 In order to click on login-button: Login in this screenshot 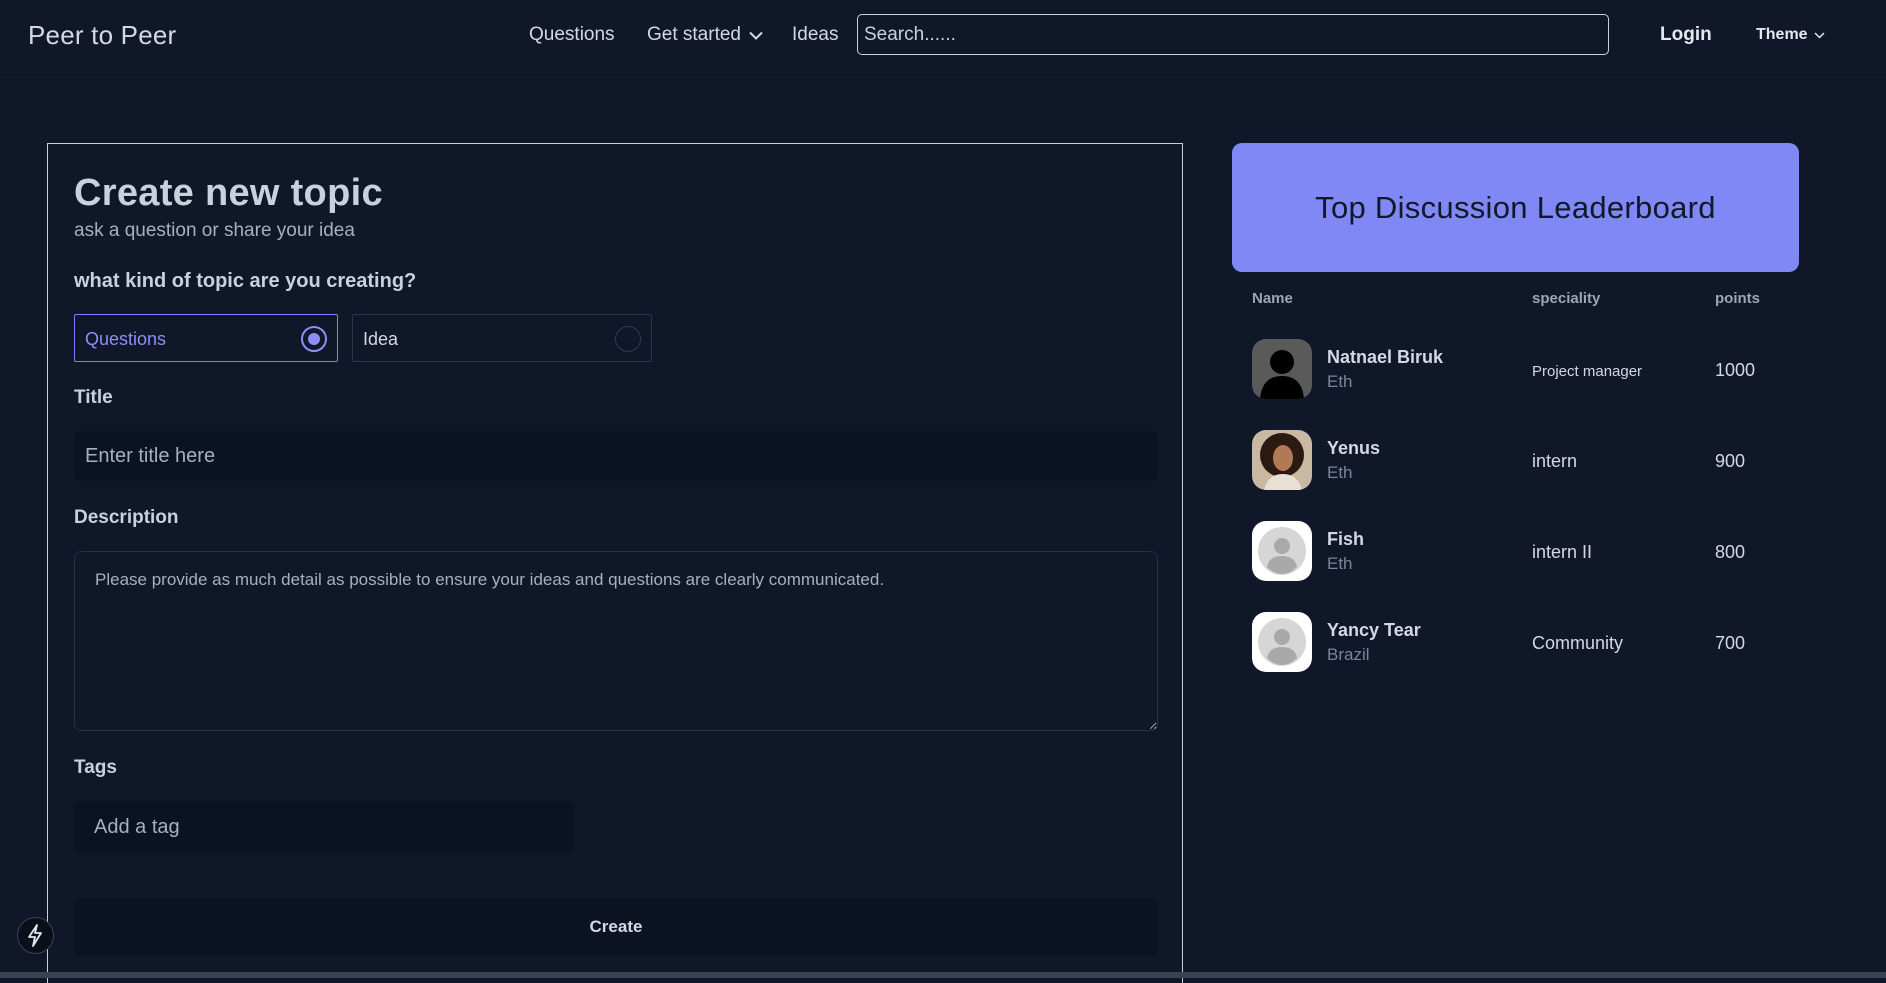, I will do `click(1686, 35)`.